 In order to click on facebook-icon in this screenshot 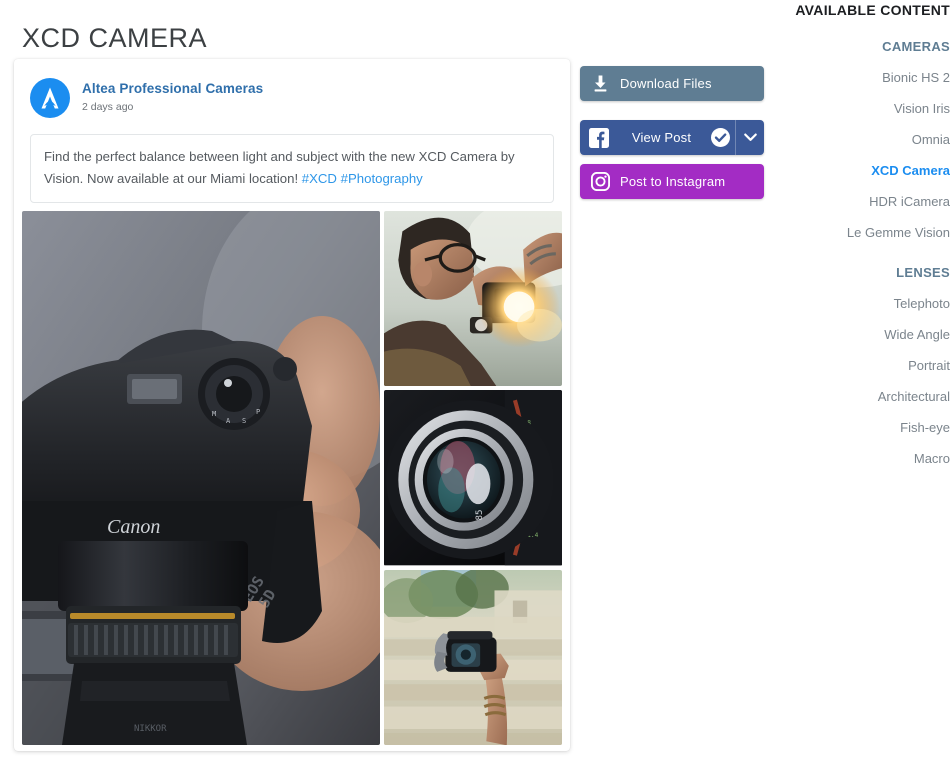, I will do `click(599, 137)`.